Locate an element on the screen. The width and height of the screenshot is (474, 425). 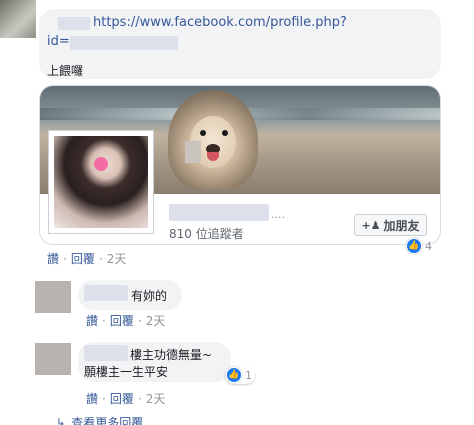
commenter-name-redacted is located at coordinates (74, 23).